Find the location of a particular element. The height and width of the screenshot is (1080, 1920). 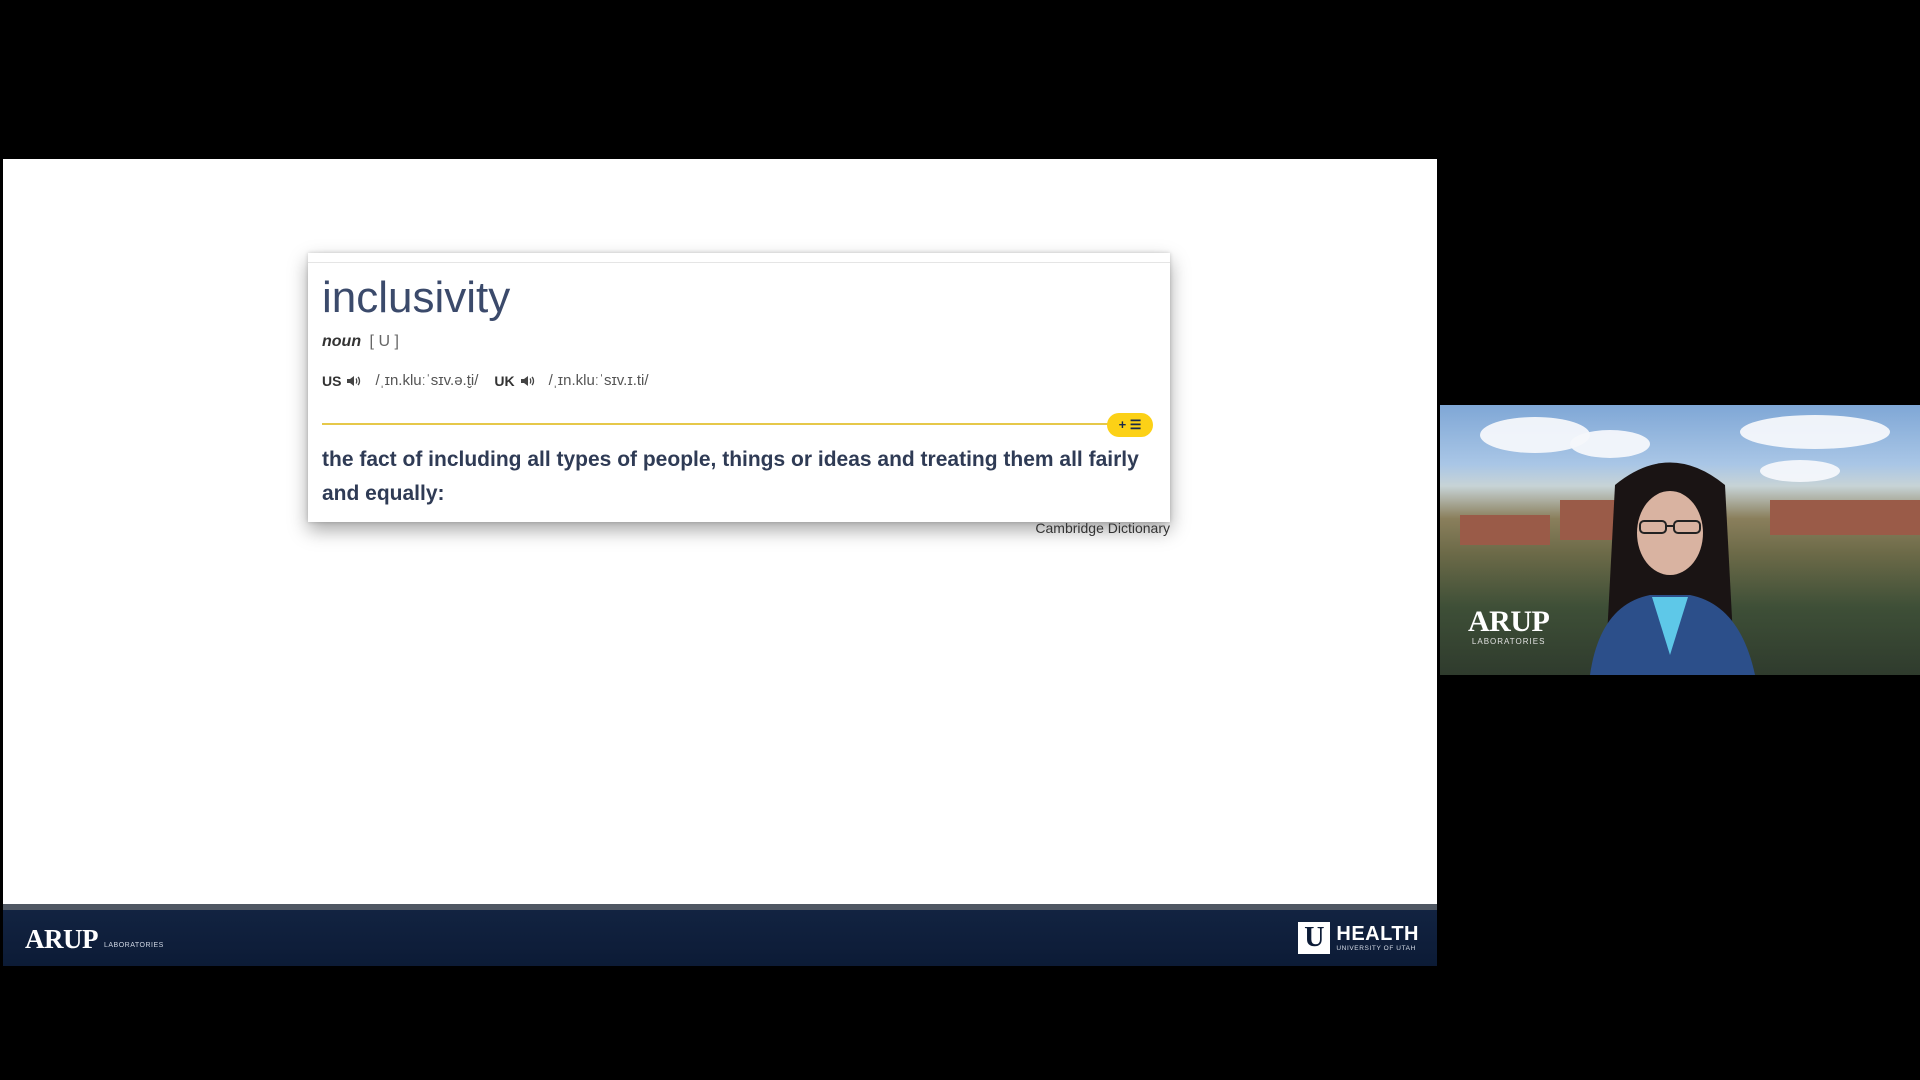

headword: inclusivity is located at coordinates (416, 297).